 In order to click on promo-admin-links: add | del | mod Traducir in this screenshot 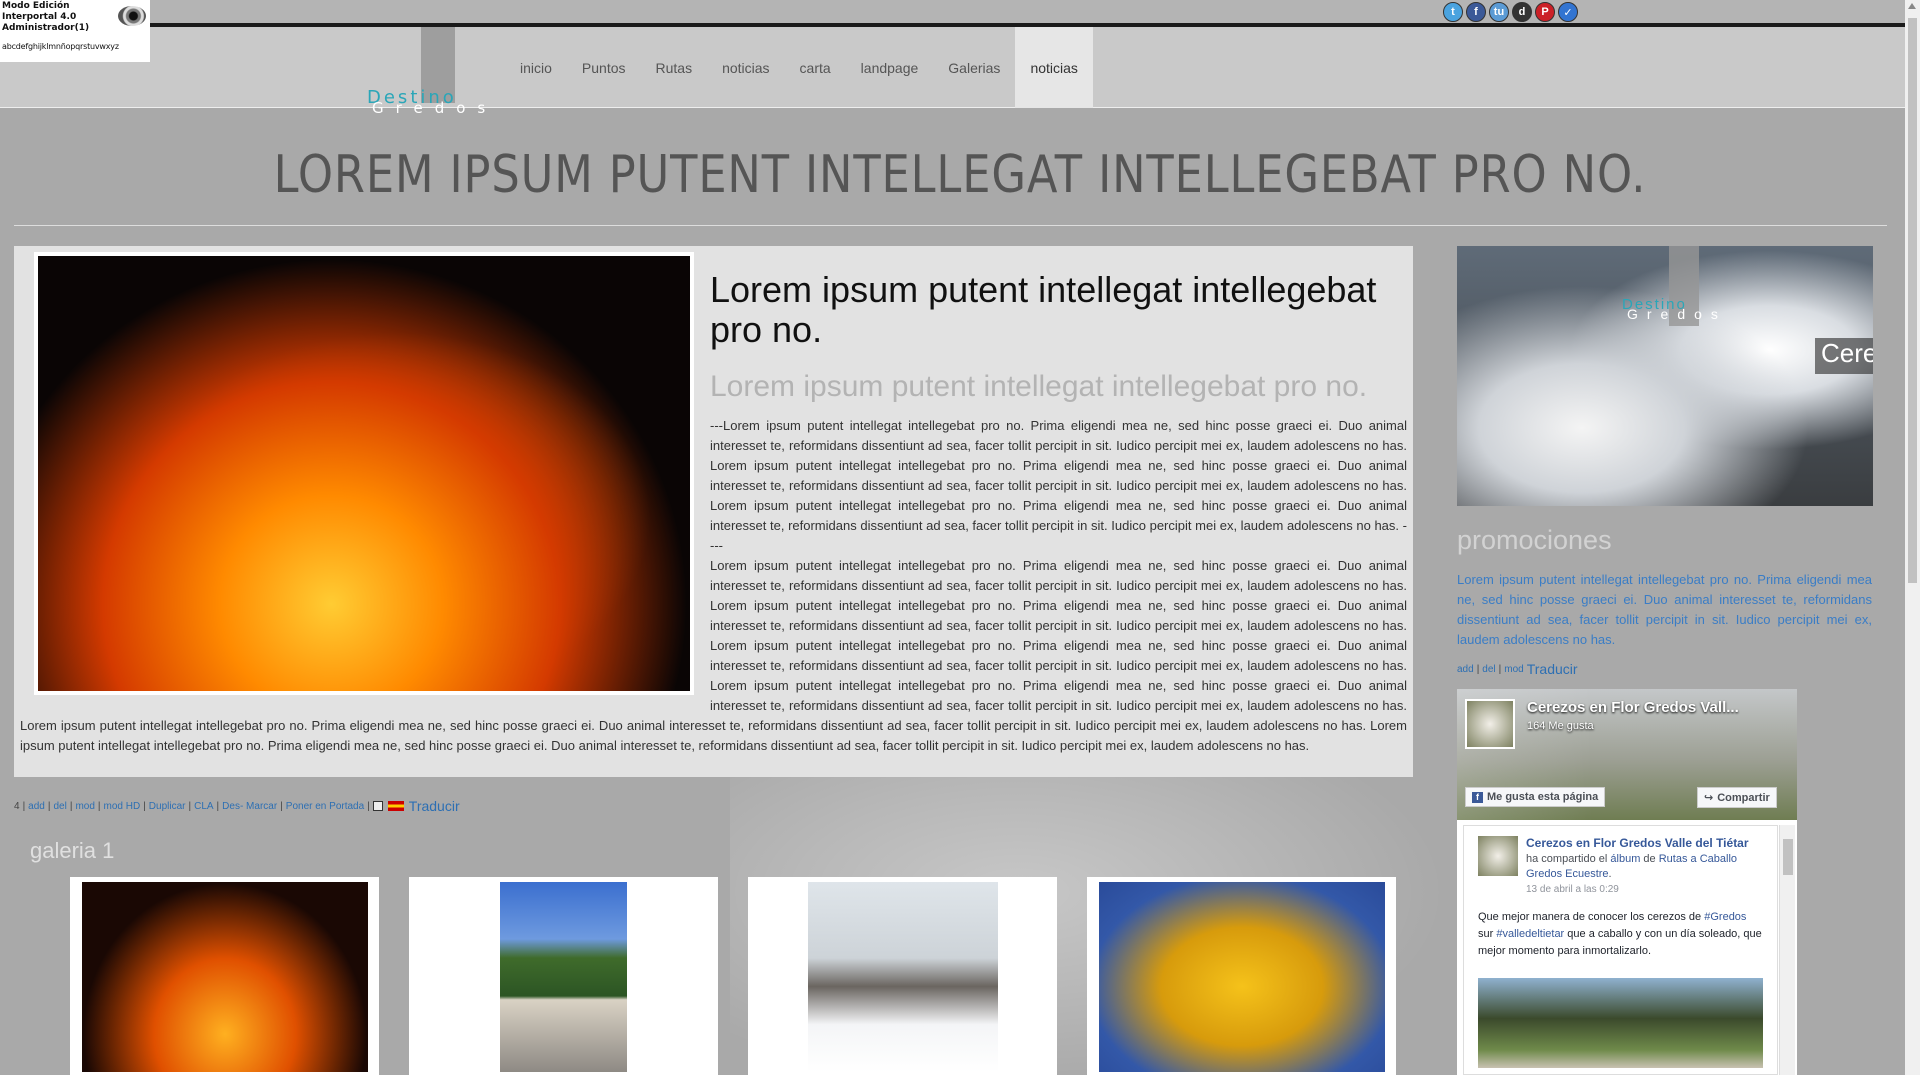, I will do `click(1517, 669)`.